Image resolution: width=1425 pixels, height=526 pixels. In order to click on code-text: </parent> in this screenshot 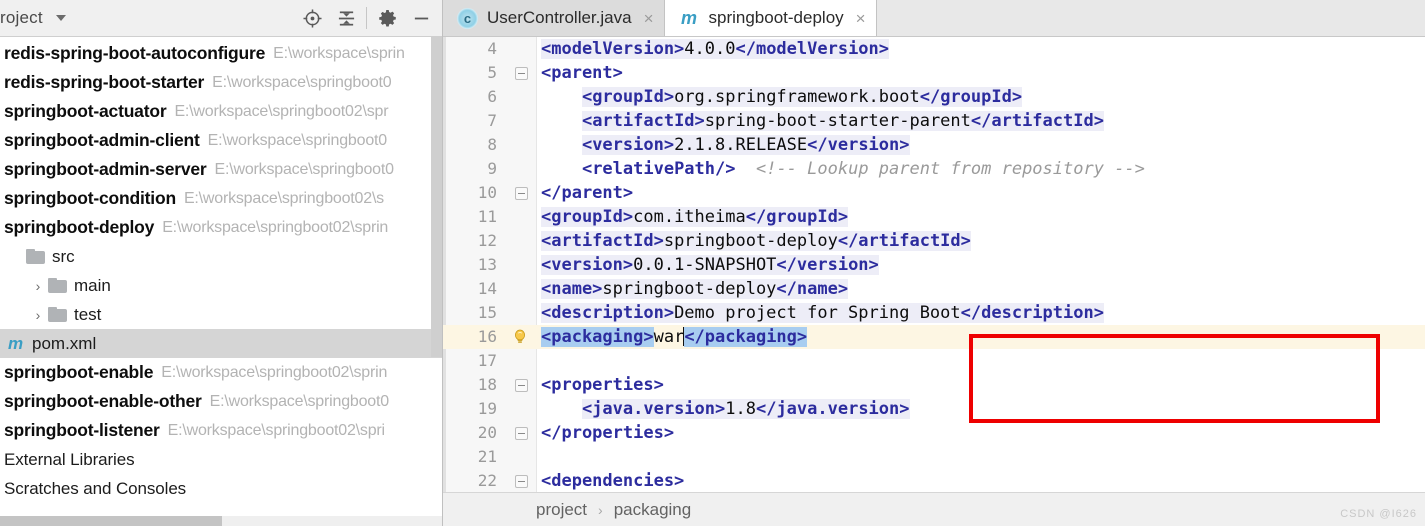, I will do `click(587, 193)`.